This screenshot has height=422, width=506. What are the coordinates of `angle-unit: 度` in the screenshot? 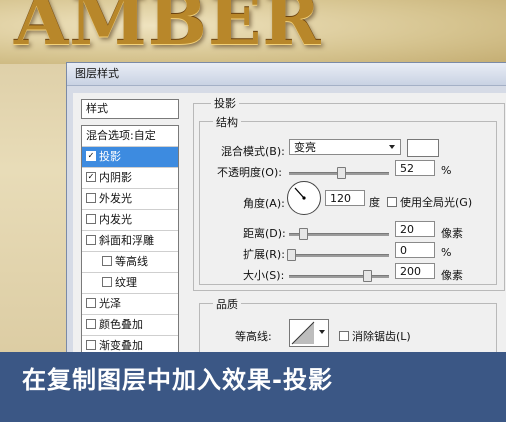 It's located at (374, 202).